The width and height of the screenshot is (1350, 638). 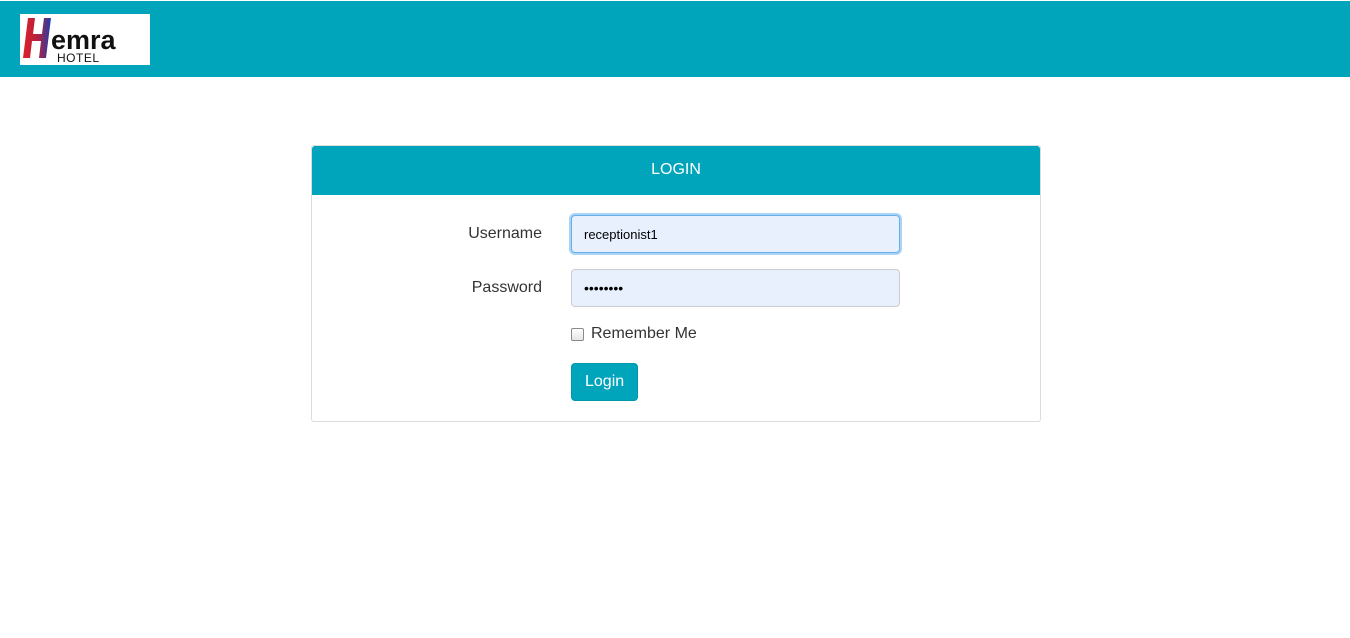 I want to click on remember-me-label: Remember Me, so click(x=644, y=334).